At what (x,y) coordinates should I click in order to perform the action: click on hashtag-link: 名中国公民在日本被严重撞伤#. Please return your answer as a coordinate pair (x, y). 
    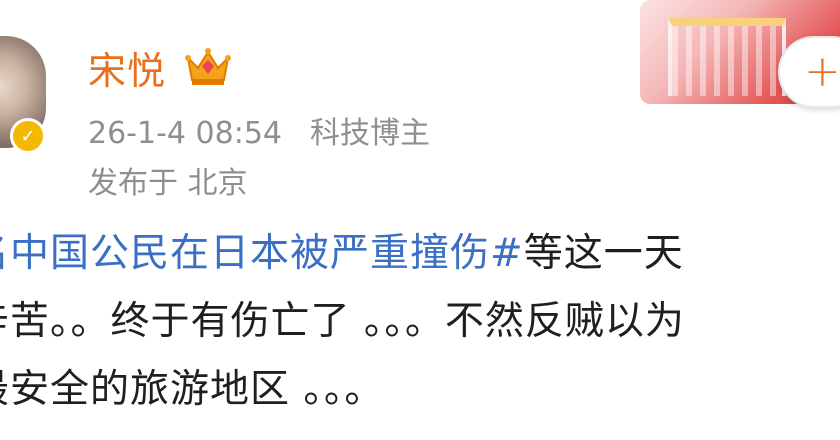
    Looking at the image, I should click on (262, 253).